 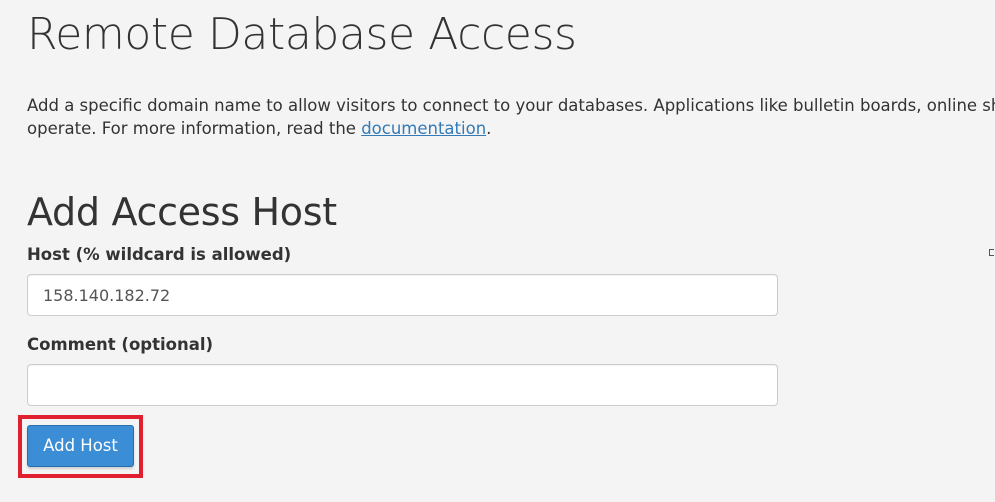 What do you see at coordinates (402, 295) in the screenshot?
I see `host-input` at bounding box center [402, 295].